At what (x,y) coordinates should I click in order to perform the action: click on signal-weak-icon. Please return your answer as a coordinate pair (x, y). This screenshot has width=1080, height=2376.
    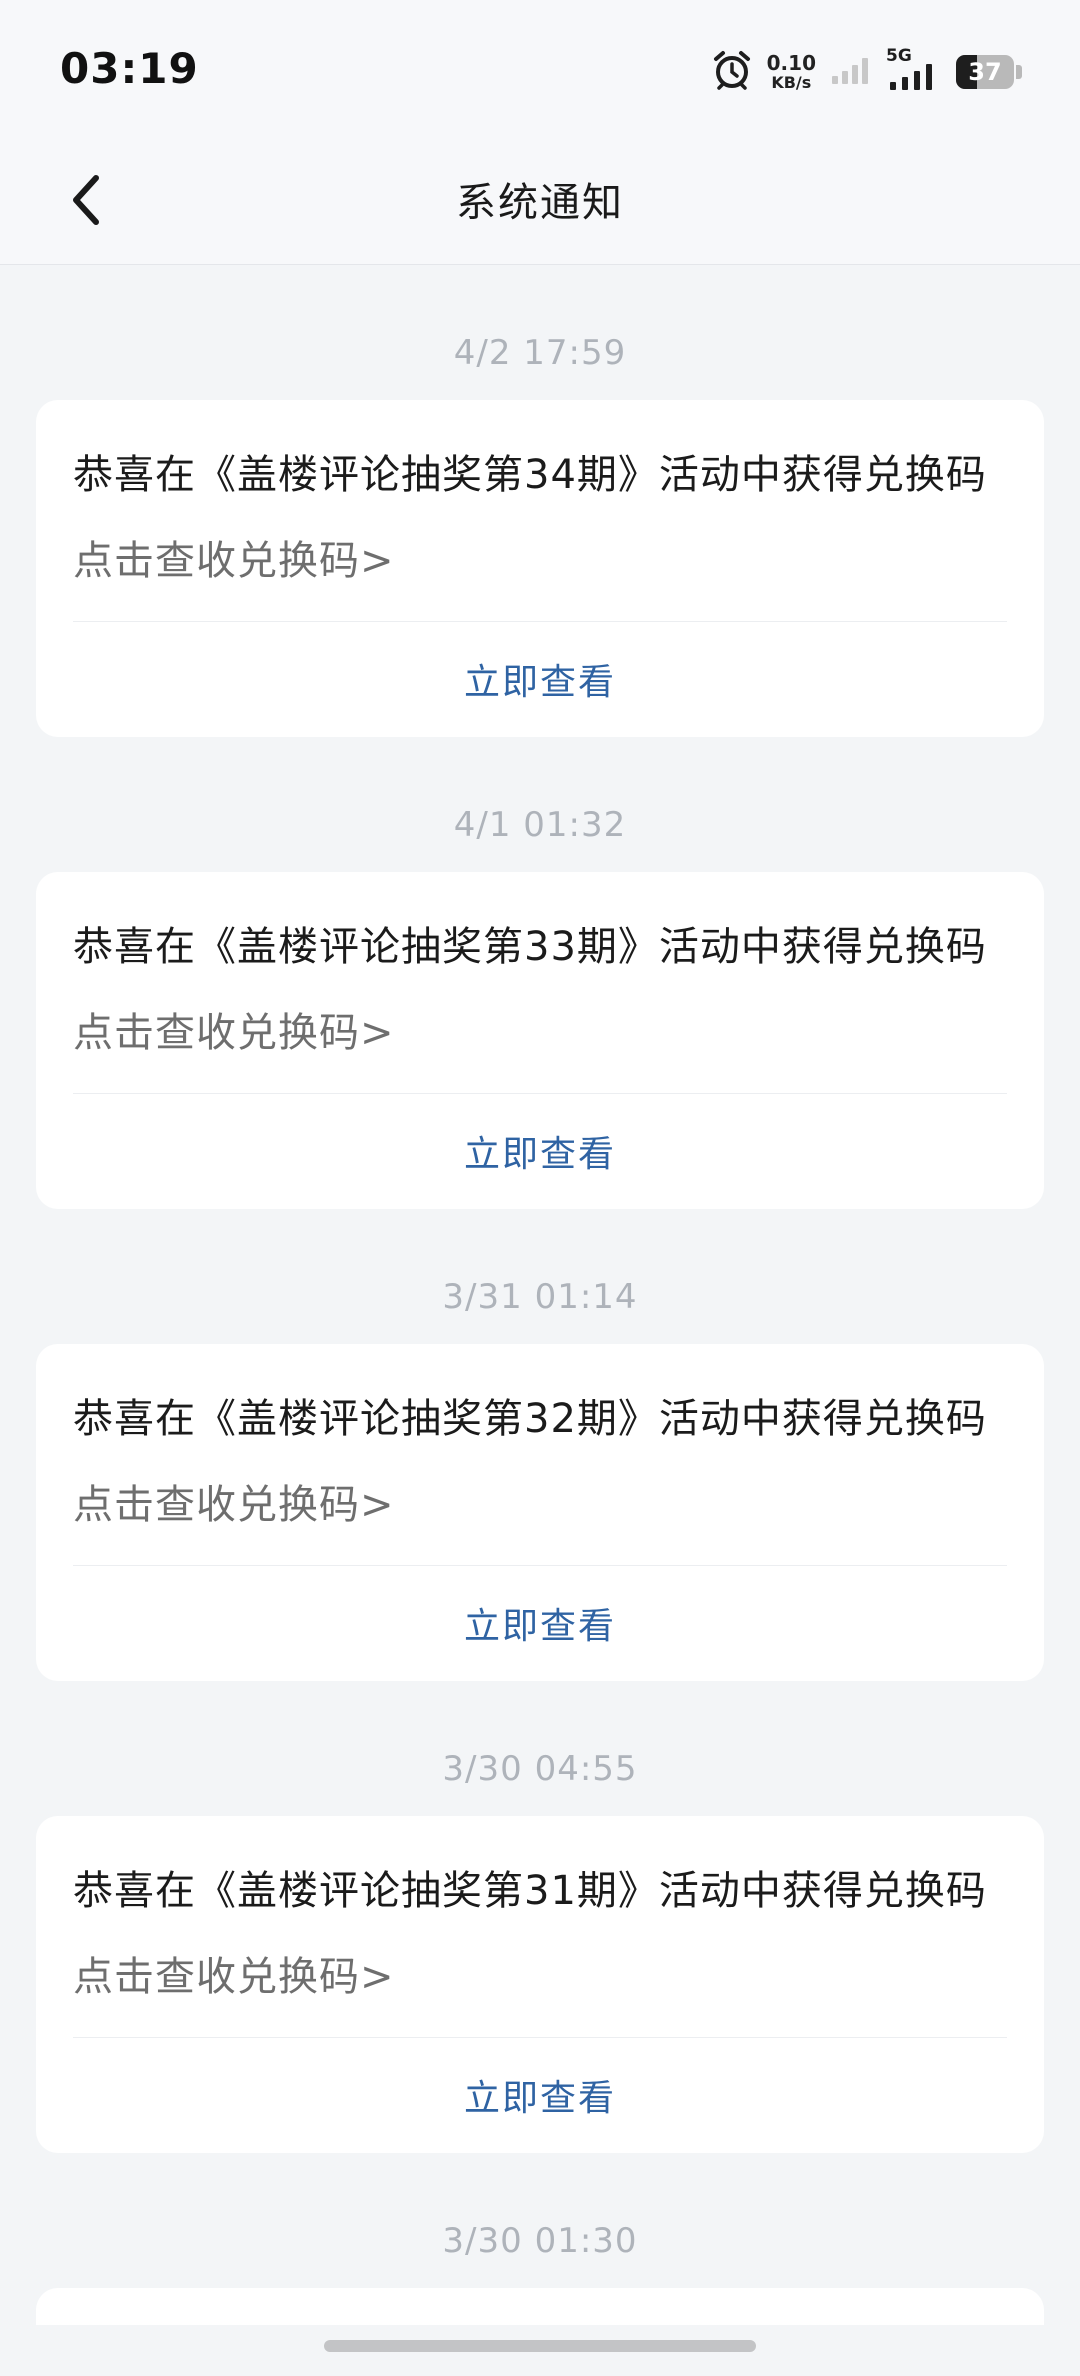
    Looking at the image, I should click on (851, 72).